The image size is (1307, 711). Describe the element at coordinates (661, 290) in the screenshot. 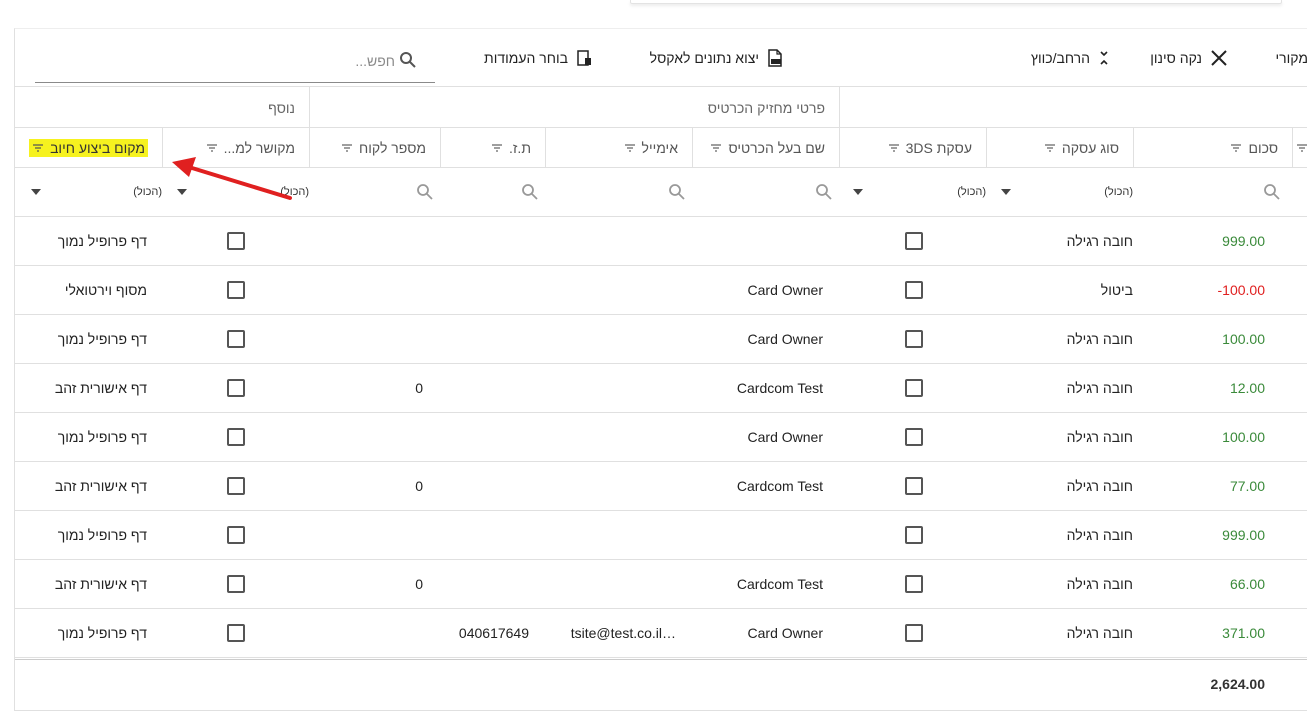

I see `table-row: -100.00 ביטול Card Owner מסוף וירטואלי` at that location.